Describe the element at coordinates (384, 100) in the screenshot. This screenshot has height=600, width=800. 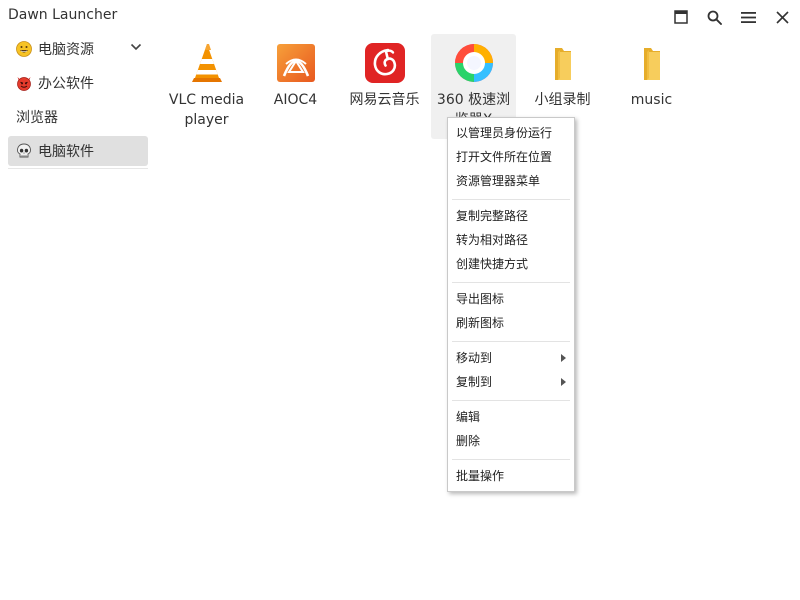
I see `app-label: 网易云音乐` at that location.